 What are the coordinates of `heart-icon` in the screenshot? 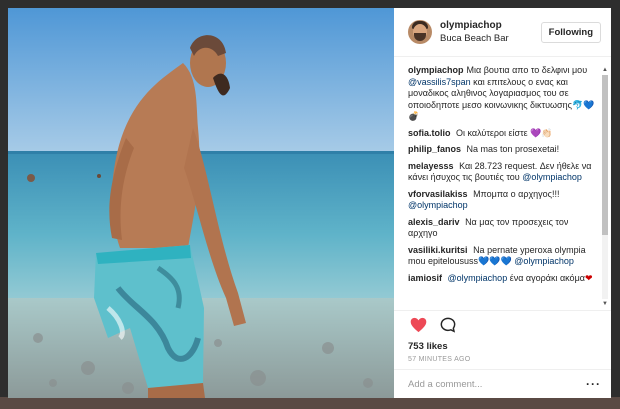 It's located at (418, 325).